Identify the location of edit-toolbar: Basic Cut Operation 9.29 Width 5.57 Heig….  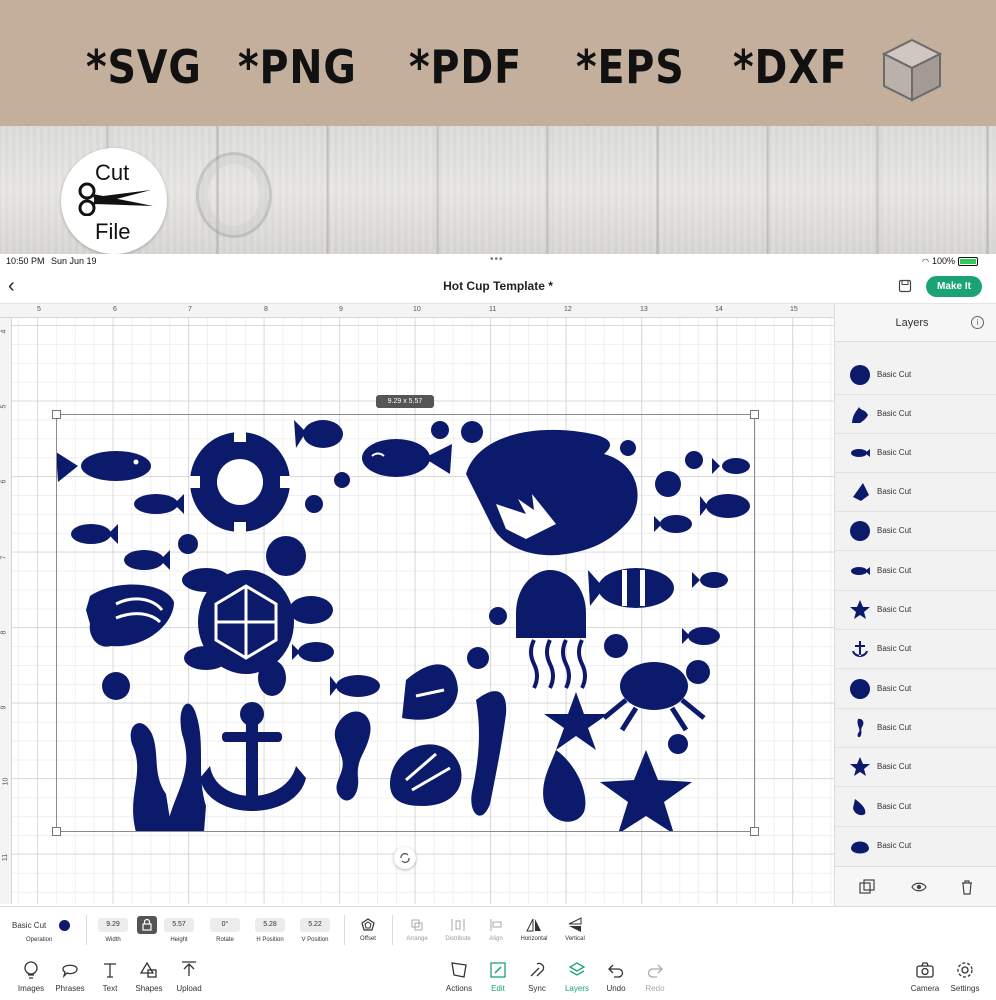
(498, 929).